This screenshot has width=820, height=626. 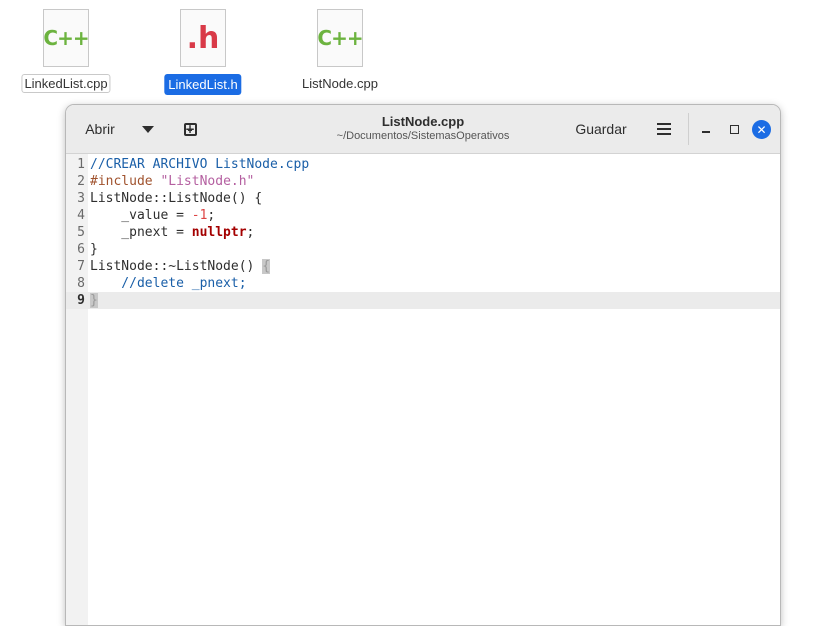 I want to click on code-token: _value =, so click(x=141, y=215).